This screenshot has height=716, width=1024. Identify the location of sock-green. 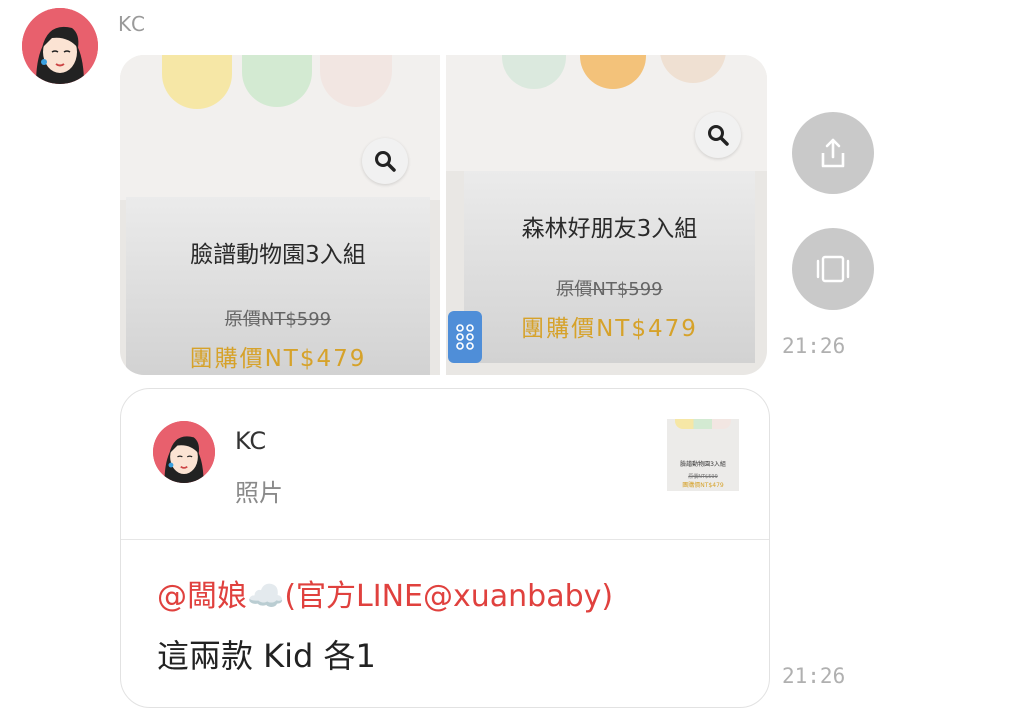
(277, 81).